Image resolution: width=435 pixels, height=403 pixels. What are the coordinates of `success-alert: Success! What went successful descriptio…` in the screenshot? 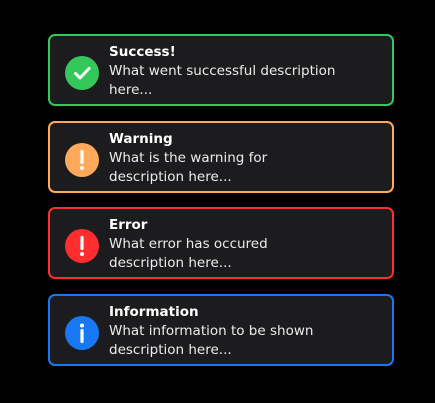 It's located at (221, 70).